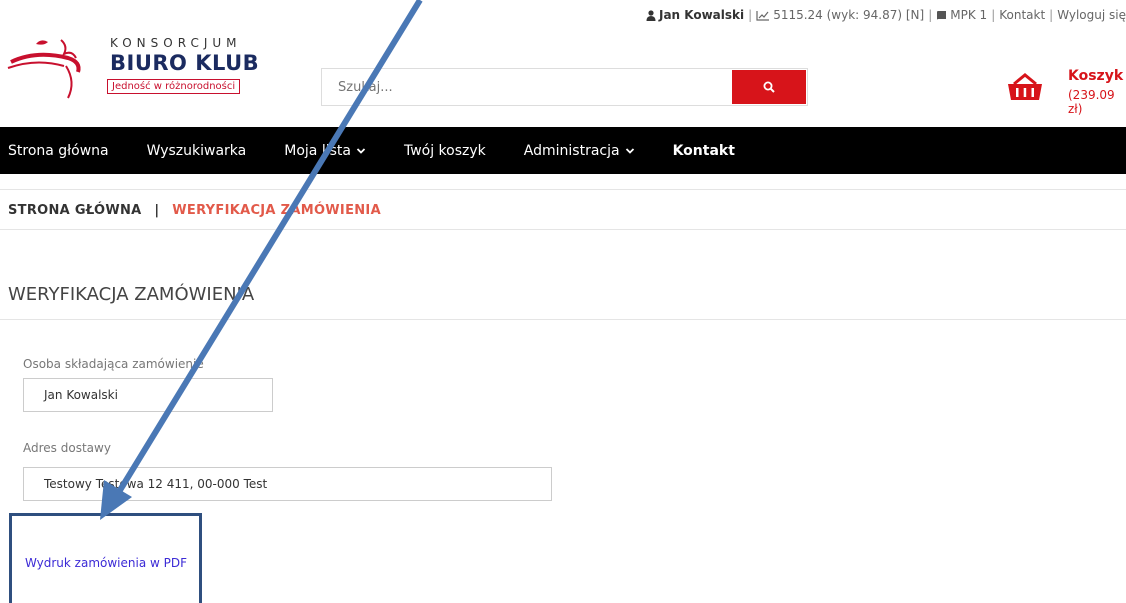  I want to click on breadcrumb: STRONA GŁÓWNA | WERYFIKACJA ZAMÓWIENIA, so click(194, 210).